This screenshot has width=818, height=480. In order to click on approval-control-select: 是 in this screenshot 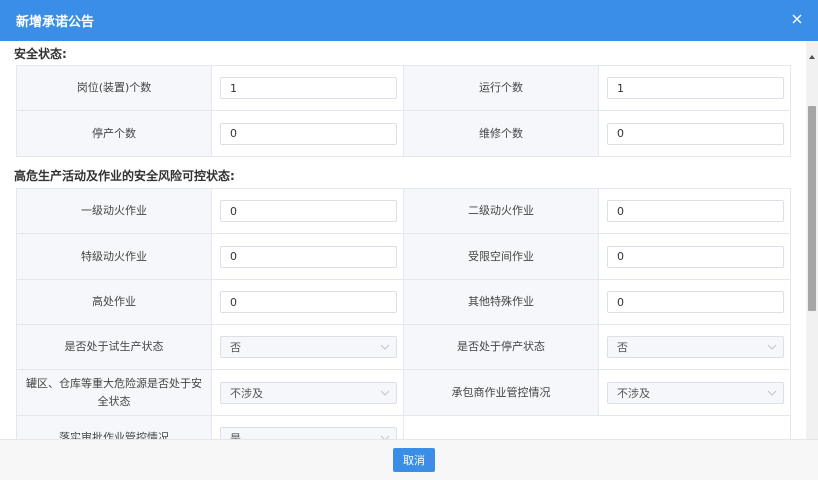, I will do `click(308, 433)`.